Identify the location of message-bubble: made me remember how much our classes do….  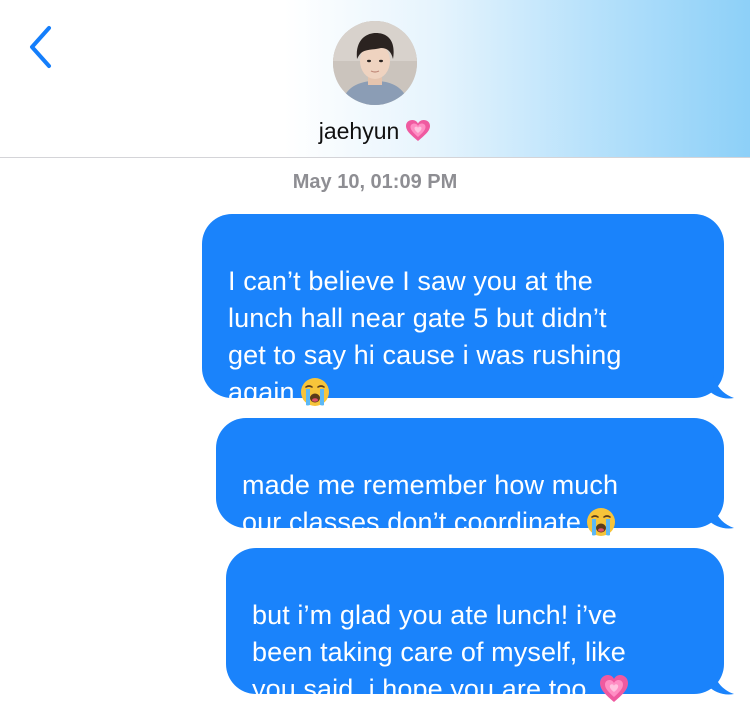
(470, 477).